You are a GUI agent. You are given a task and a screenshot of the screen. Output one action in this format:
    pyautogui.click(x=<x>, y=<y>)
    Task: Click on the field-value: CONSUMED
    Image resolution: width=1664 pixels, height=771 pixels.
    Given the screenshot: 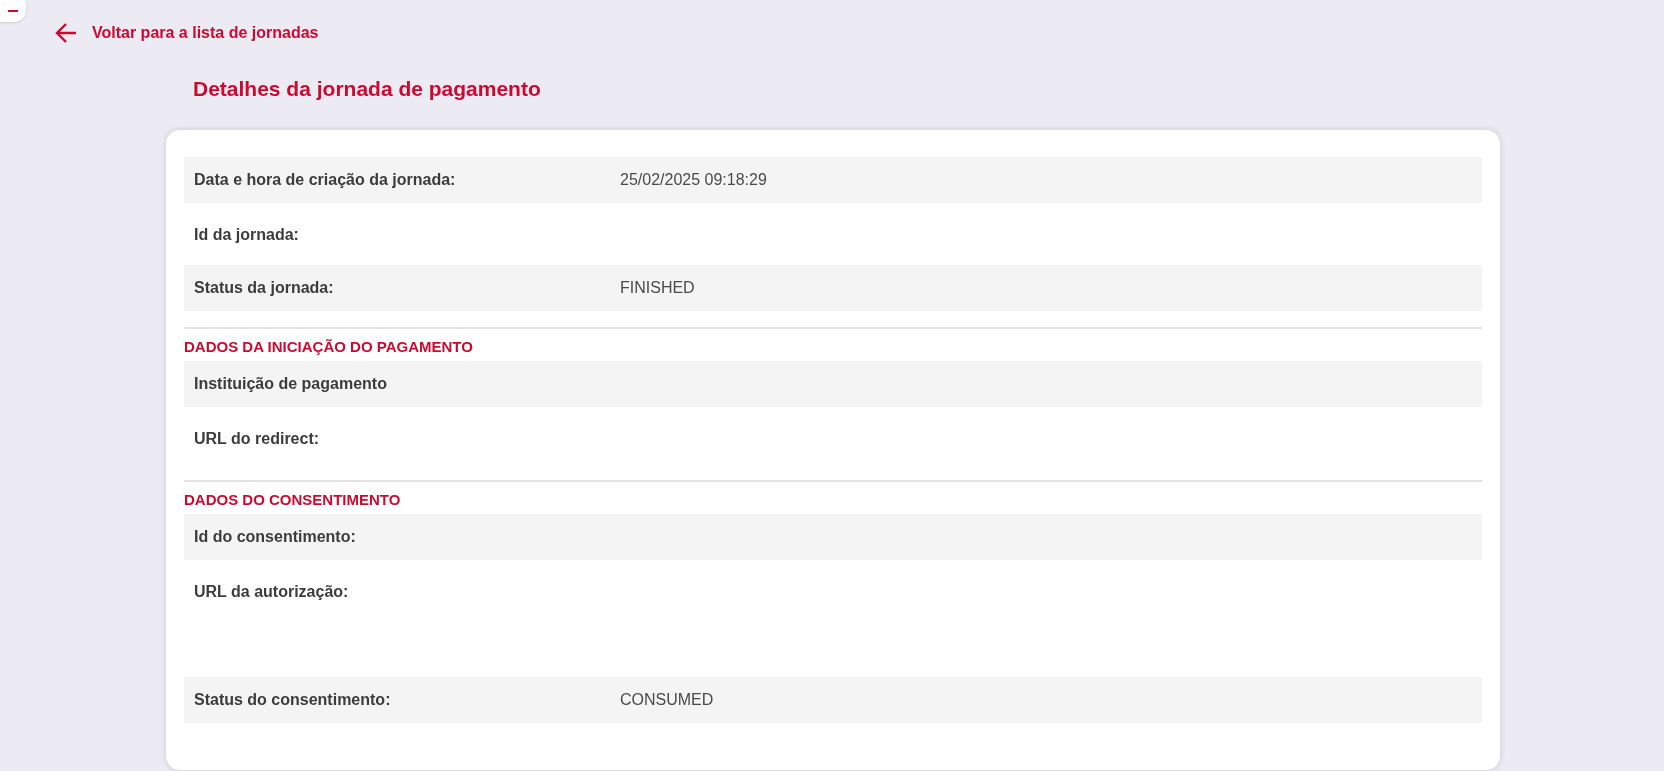 What is the action you would take?
    pyautogui.click(x=667, y=699)
    